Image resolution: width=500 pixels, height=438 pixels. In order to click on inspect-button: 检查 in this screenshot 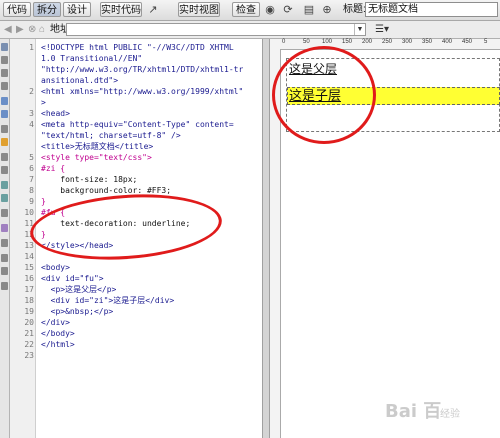, I will do `click(246, 9)`.